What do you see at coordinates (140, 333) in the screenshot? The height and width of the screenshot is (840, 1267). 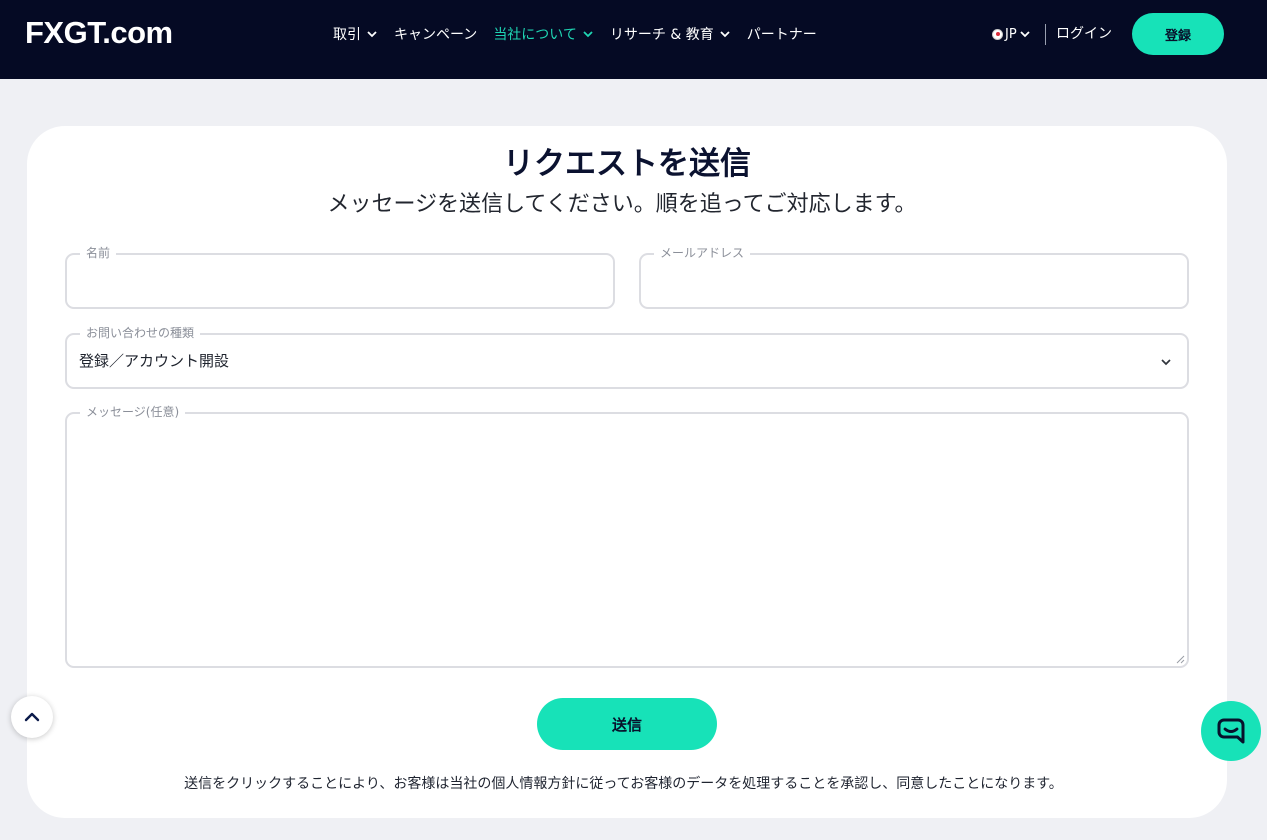 I see `inquiry-type-label: お問い合わせの種類` at bounding box center [140, 333].